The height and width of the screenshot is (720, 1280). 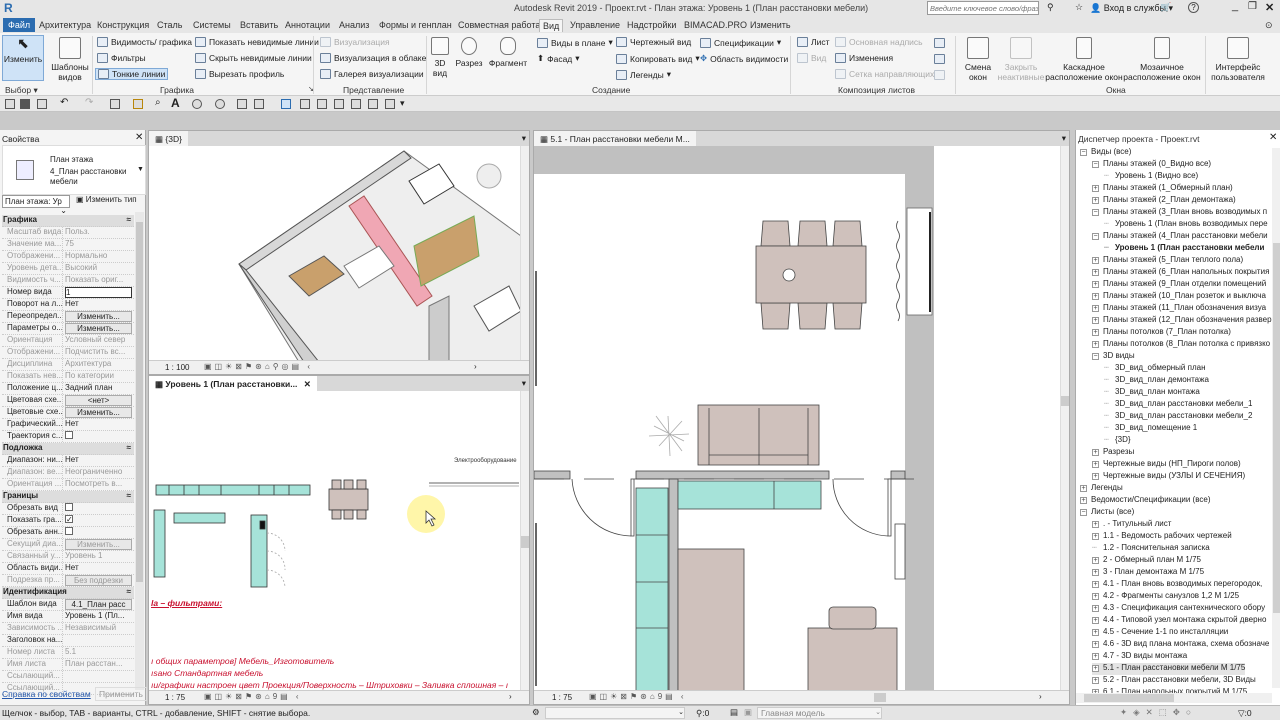 What do you see at coordinates (1021, 59) in the screenshot?
I see `close-inactive-button: Закрыть неактивные` at bounding box center [1021, 59].